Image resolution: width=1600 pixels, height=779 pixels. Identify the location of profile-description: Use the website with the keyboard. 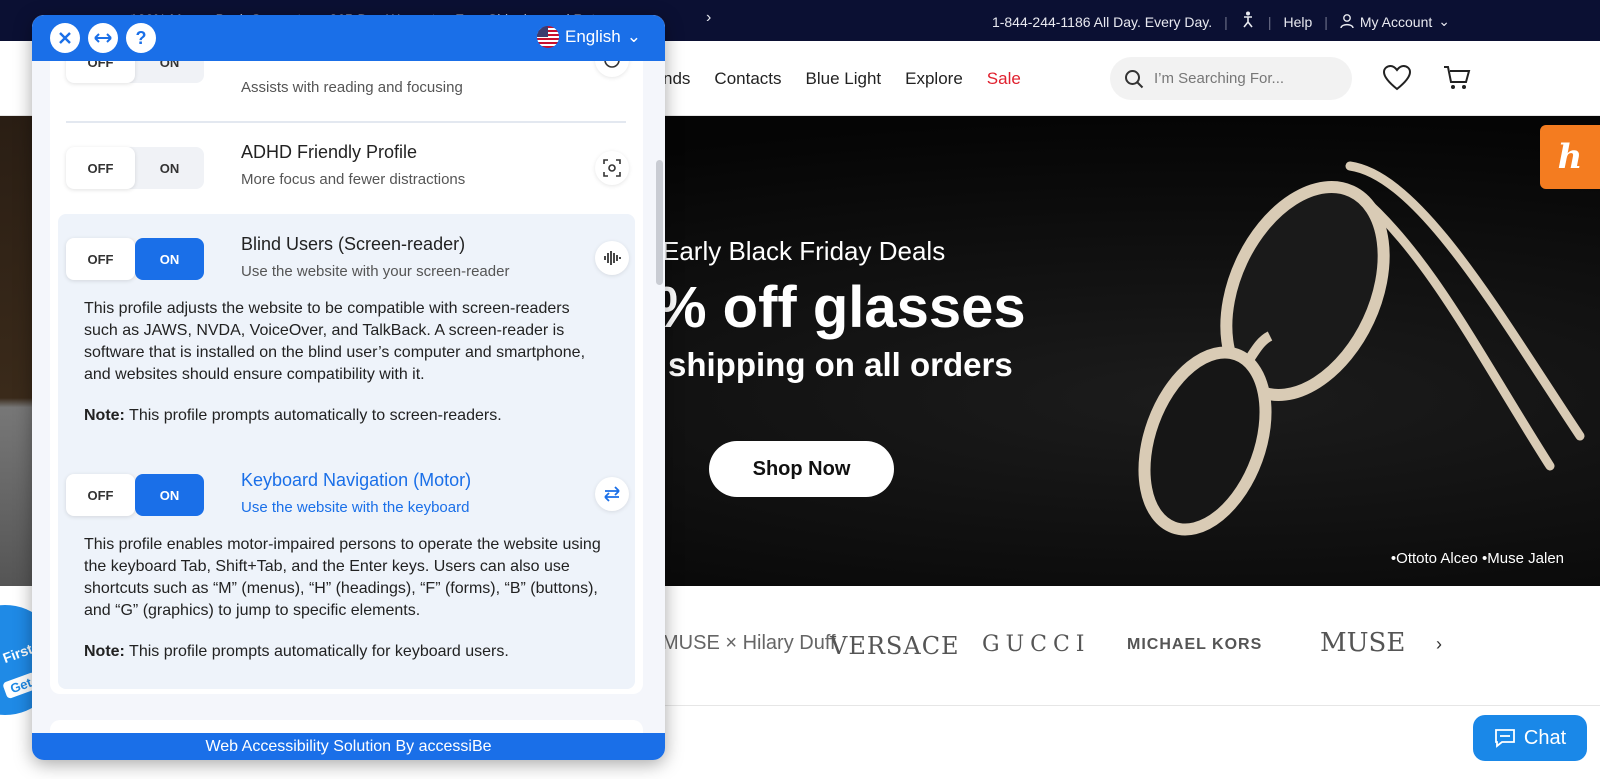
(355, 507).